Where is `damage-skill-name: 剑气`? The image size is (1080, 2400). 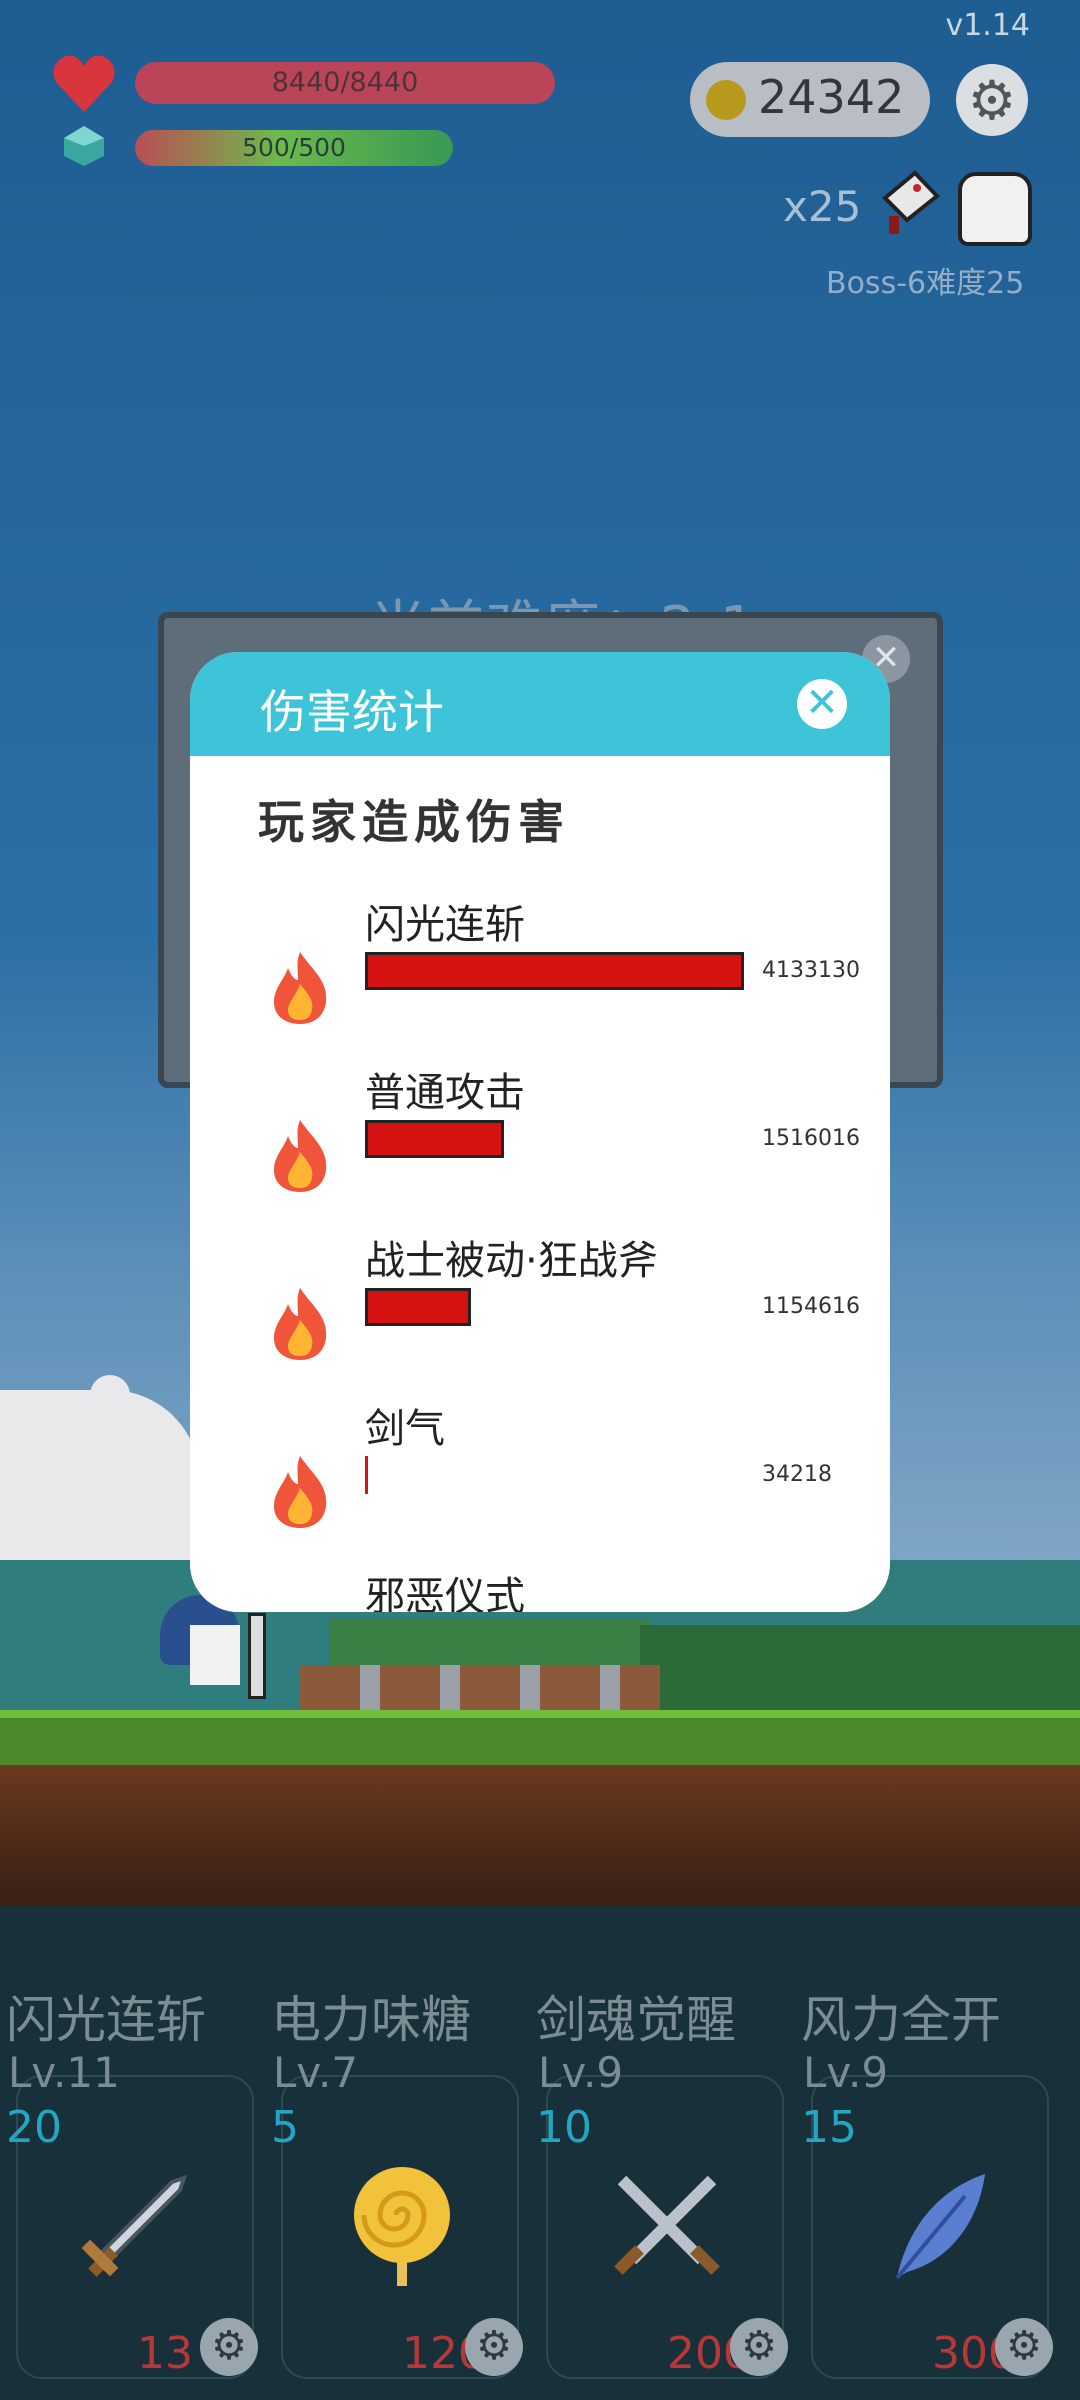 damage-skill-name: 剑气 is located at coordinates (405, 1429).